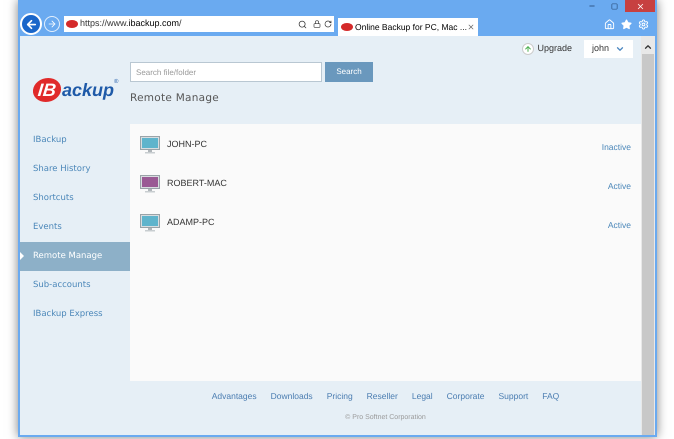 This screenshot has height=439, width=674. Describe the element at coordinates (382, 396) in the screenshot. I see `footer-link: Reseller` at that location.